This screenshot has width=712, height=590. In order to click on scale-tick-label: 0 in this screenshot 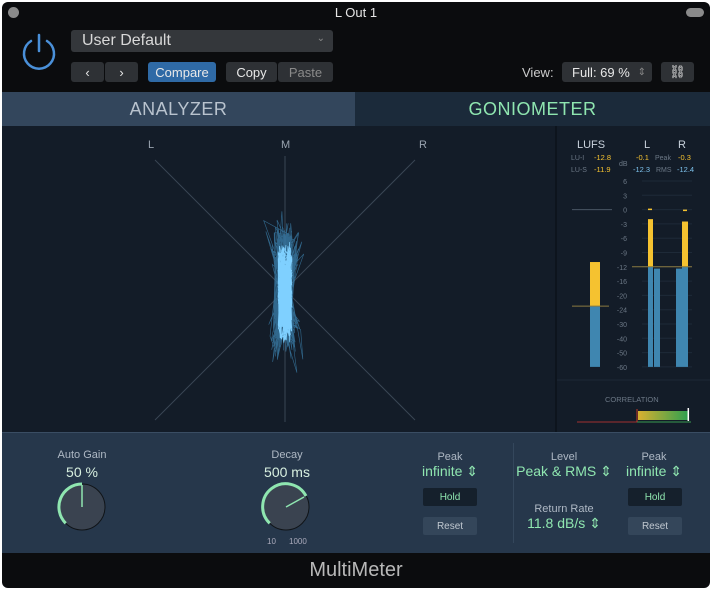, I will do `click(625, 211)`.